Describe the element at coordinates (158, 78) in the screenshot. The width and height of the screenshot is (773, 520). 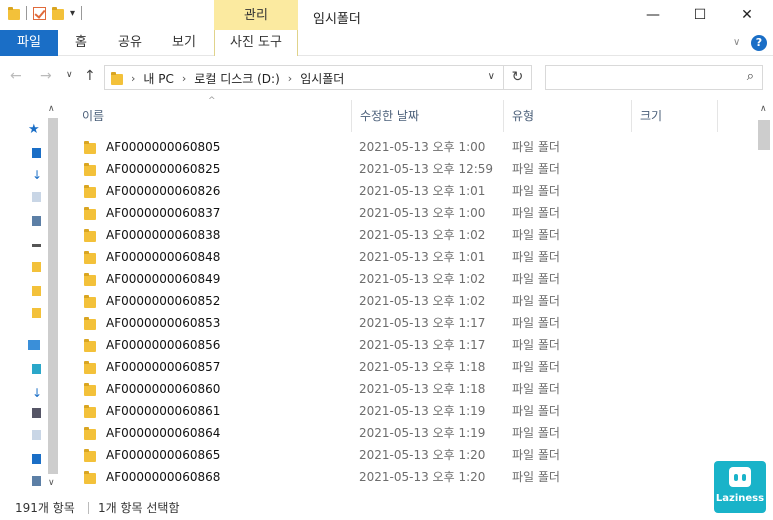
I see `breadcrumb-this-pc: 내 PC` at that location.